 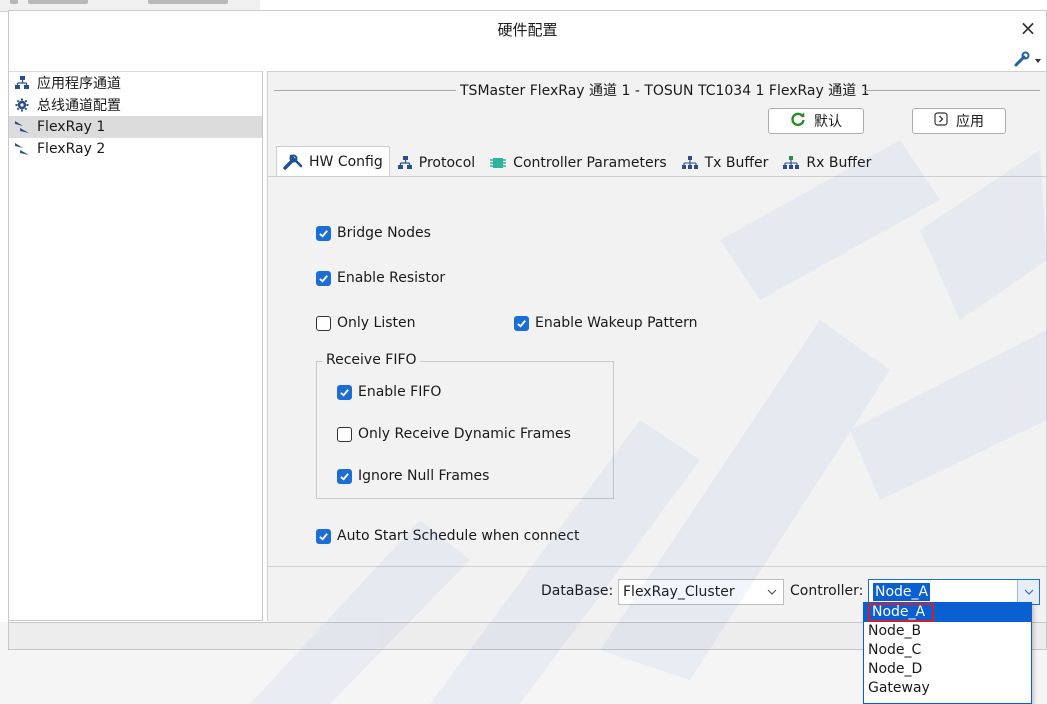 What do you see at coordinates (384, 233) in the screenshot?
I see `checkbox-label: Bridge Nodes` at bounding box center [384, 233].